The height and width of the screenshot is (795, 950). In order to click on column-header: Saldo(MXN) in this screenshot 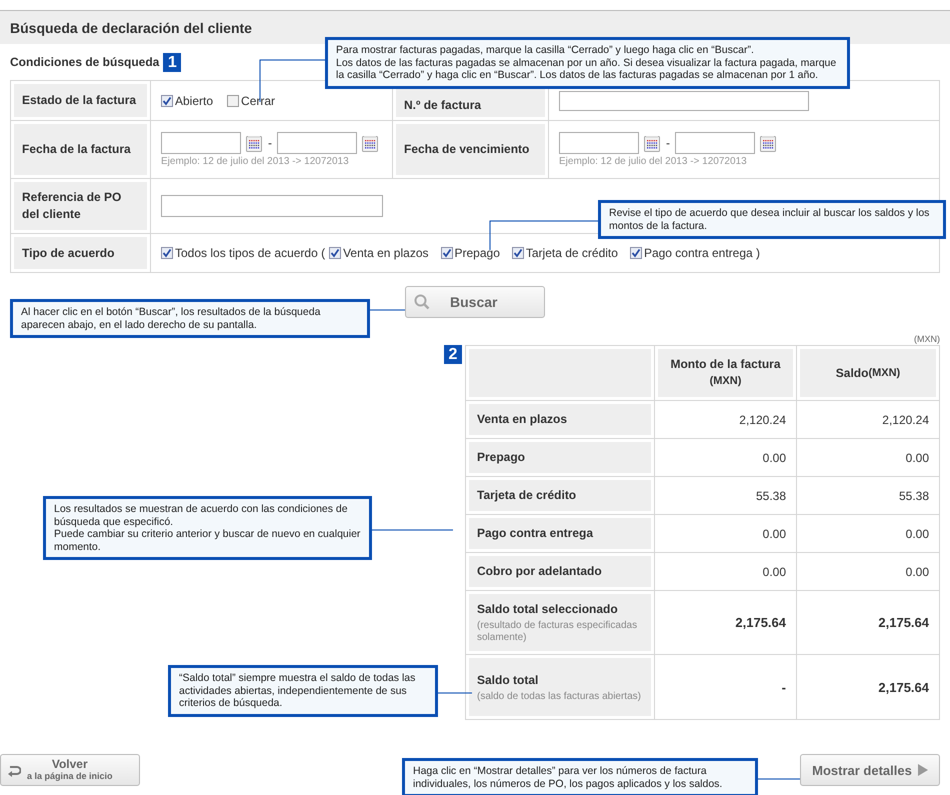, I will do `click(868, 373)`.